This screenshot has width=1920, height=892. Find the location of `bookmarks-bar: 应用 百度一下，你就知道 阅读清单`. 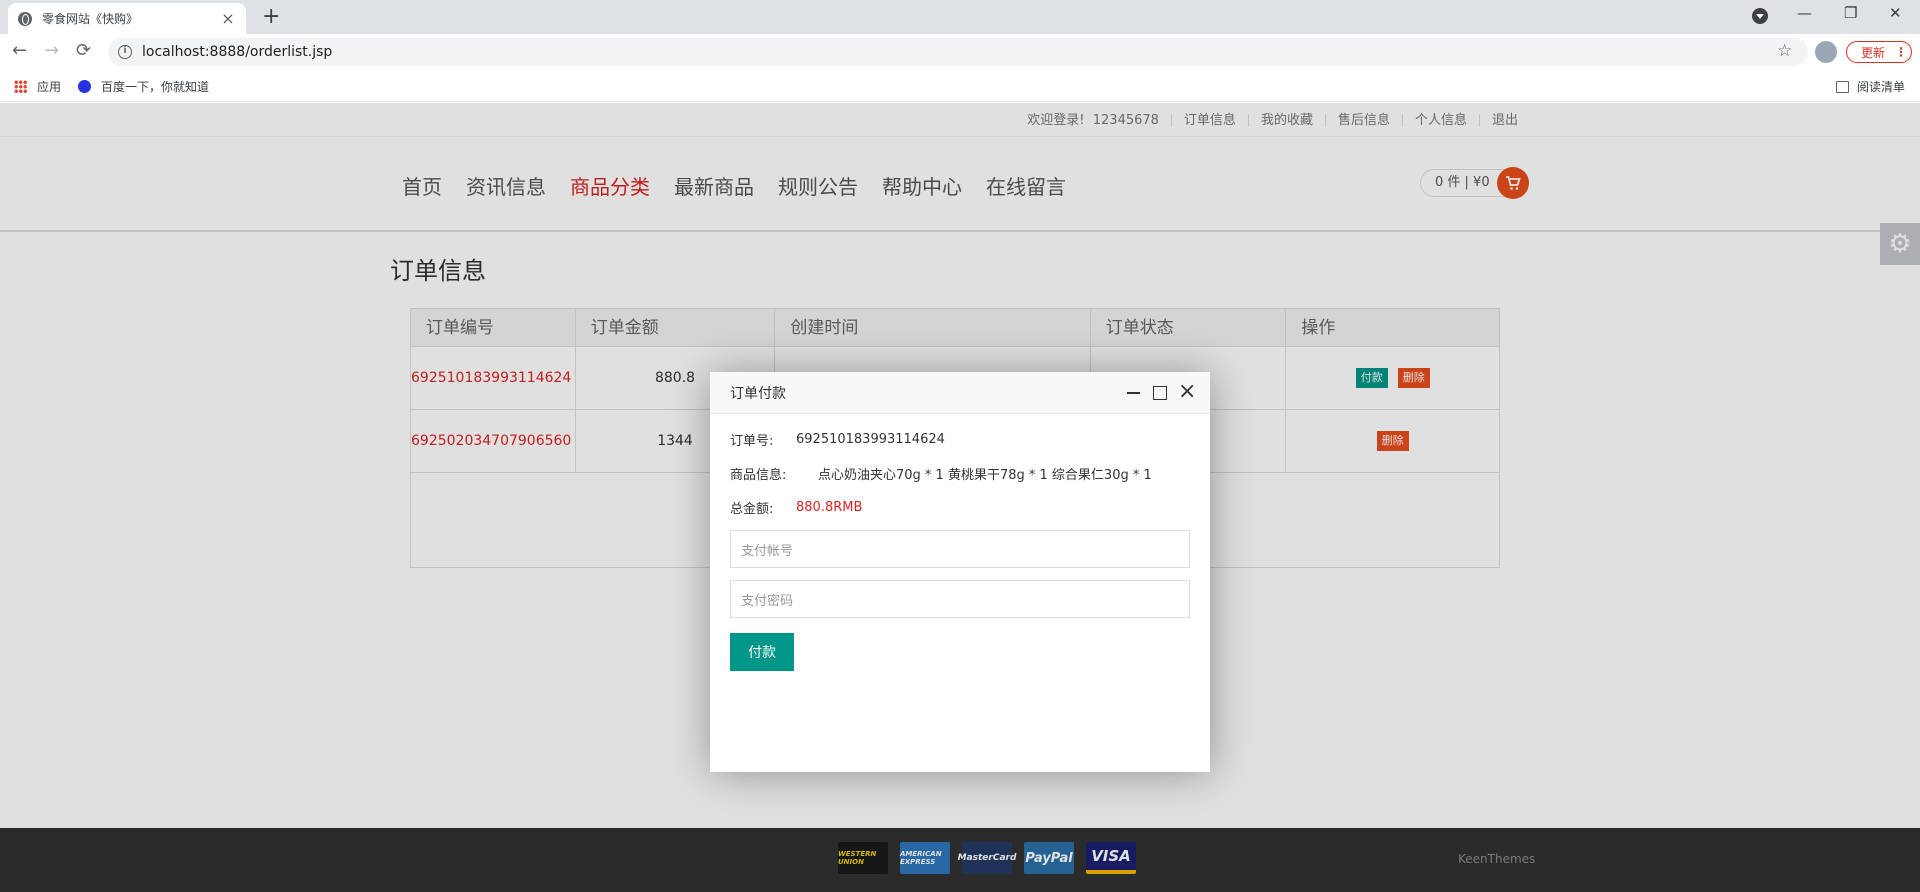

bookmarks-bar: 应用 百度一下，你就知道 阅读清单 is located at coordinates (960, 86).